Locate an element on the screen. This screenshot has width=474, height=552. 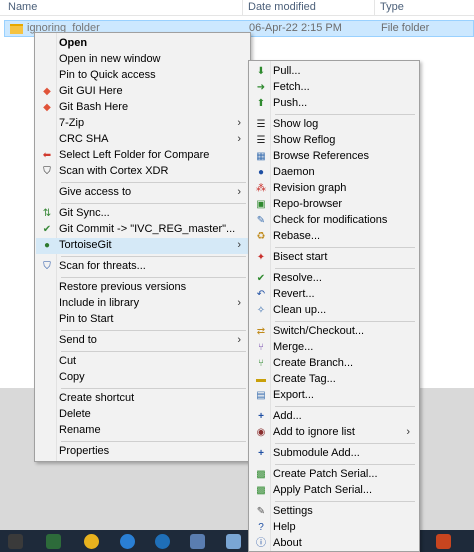
repo-browser-icon: ▣ is located at coordinates (261, 204).